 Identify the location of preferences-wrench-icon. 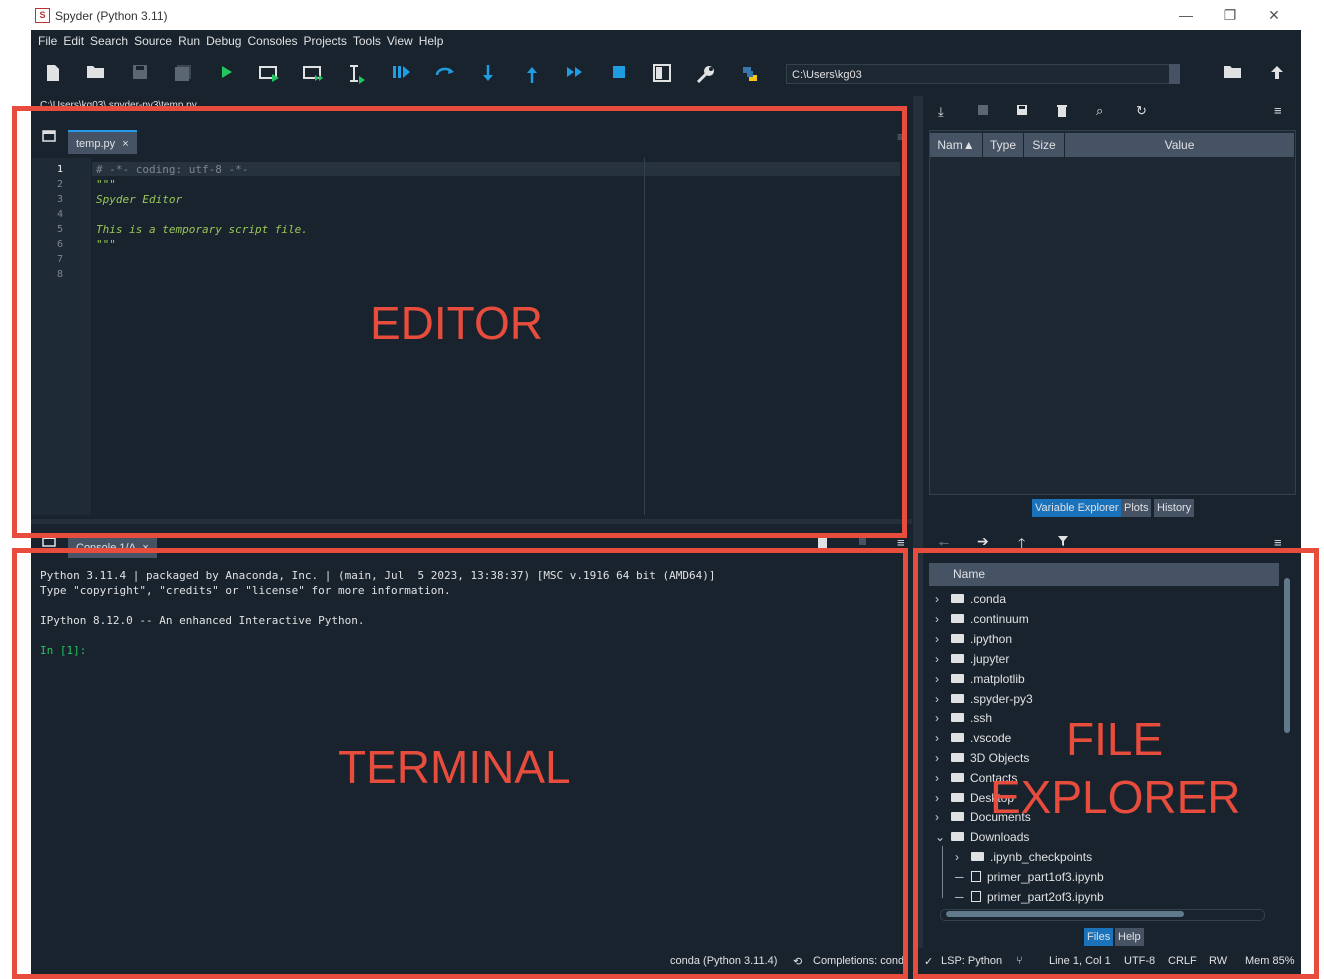
(706, 75).